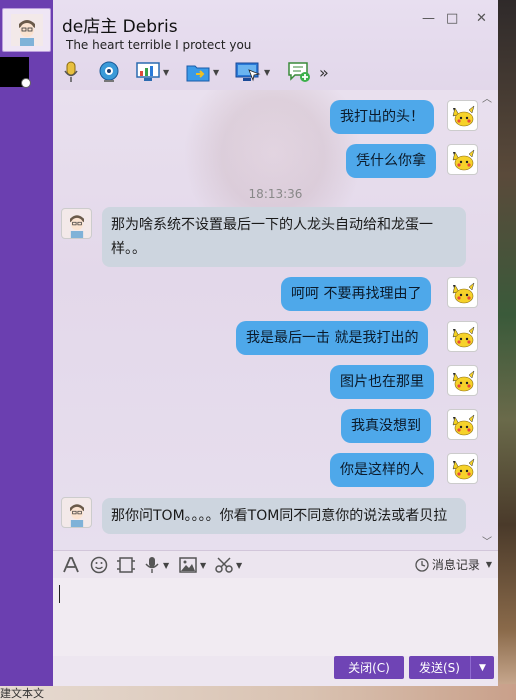 This screenshot has height=700, width=516. What do you see at coordinates (248, 72) in the screenshot?
I see `remote-assist-icon` at bounding box center [248, 72].